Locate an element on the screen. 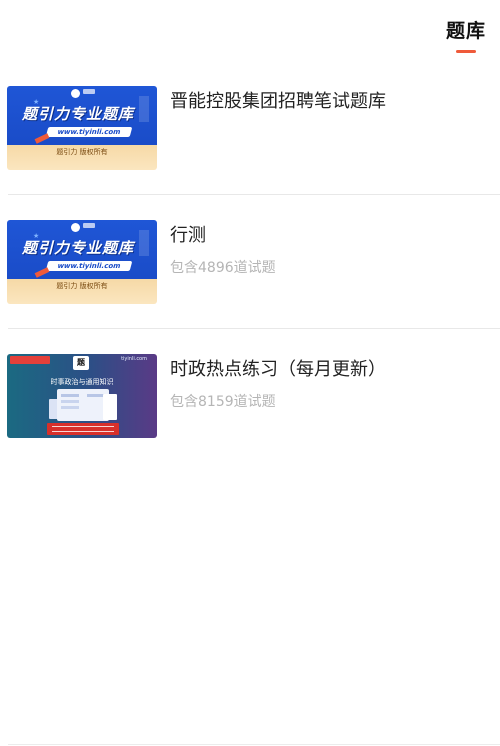  device-screen-right is located at coordinates (110, 407).